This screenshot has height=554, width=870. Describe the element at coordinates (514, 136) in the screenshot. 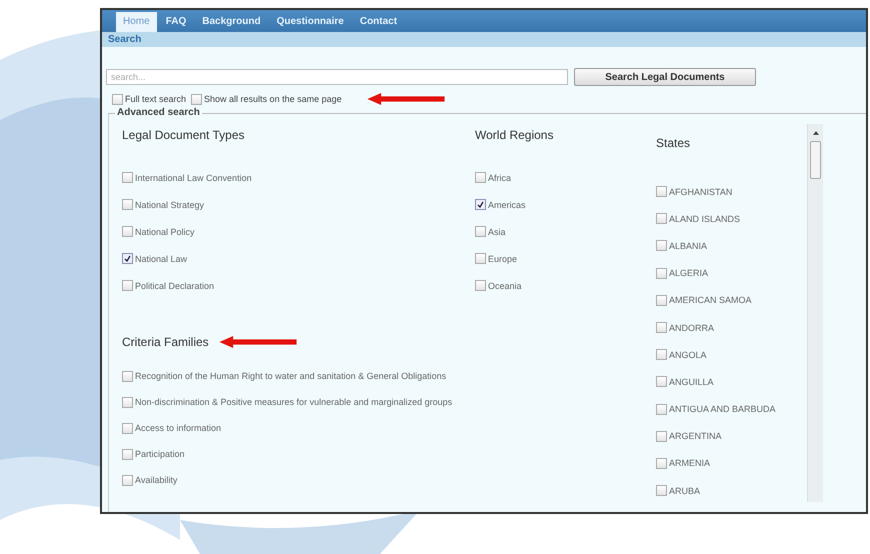

I see `section-heading: World Regions` at that location.